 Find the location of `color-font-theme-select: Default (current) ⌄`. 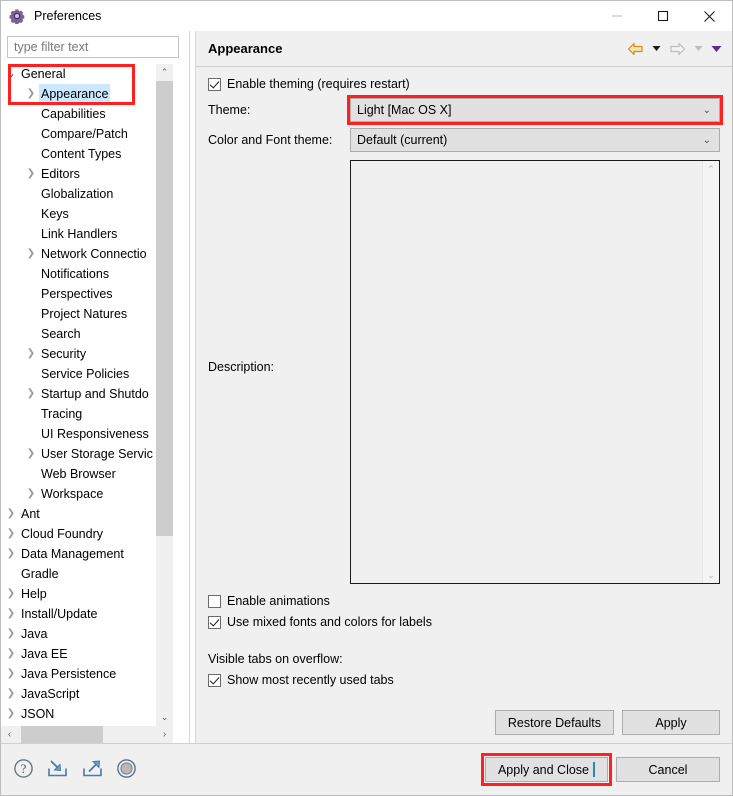

color-font-theme-select: Default (current) ⌄ is located at coordinates (535, 140).